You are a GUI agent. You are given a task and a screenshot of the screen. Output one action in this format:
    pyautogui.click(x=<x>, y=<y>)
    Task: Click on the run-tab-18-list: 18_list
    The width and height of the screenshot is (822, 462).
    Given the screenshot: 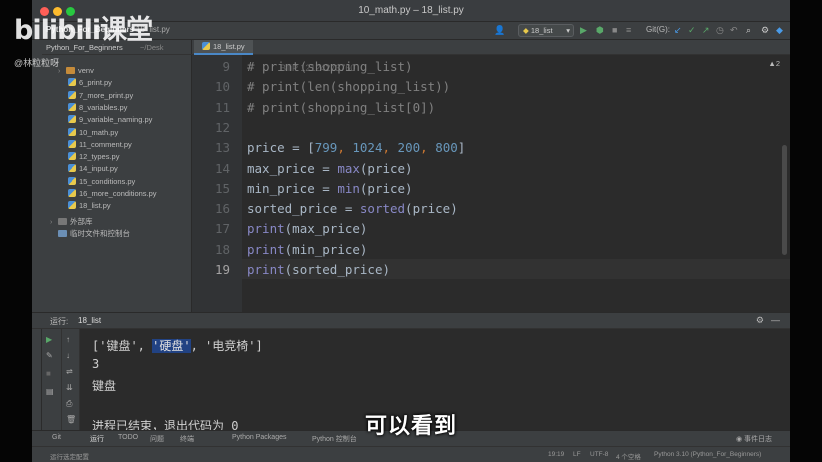 What is the action you would take?
    pyautogui.click(x=89, y=320)
    